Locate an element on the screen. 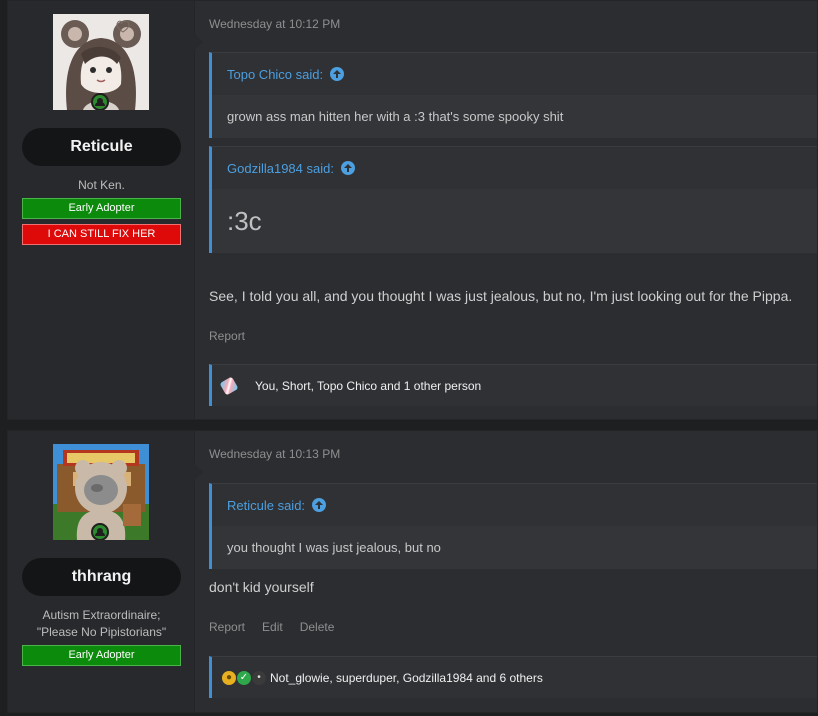 This screenshot has width=818, height=716. edit-link: Edit is located at coordinates (272, 627).